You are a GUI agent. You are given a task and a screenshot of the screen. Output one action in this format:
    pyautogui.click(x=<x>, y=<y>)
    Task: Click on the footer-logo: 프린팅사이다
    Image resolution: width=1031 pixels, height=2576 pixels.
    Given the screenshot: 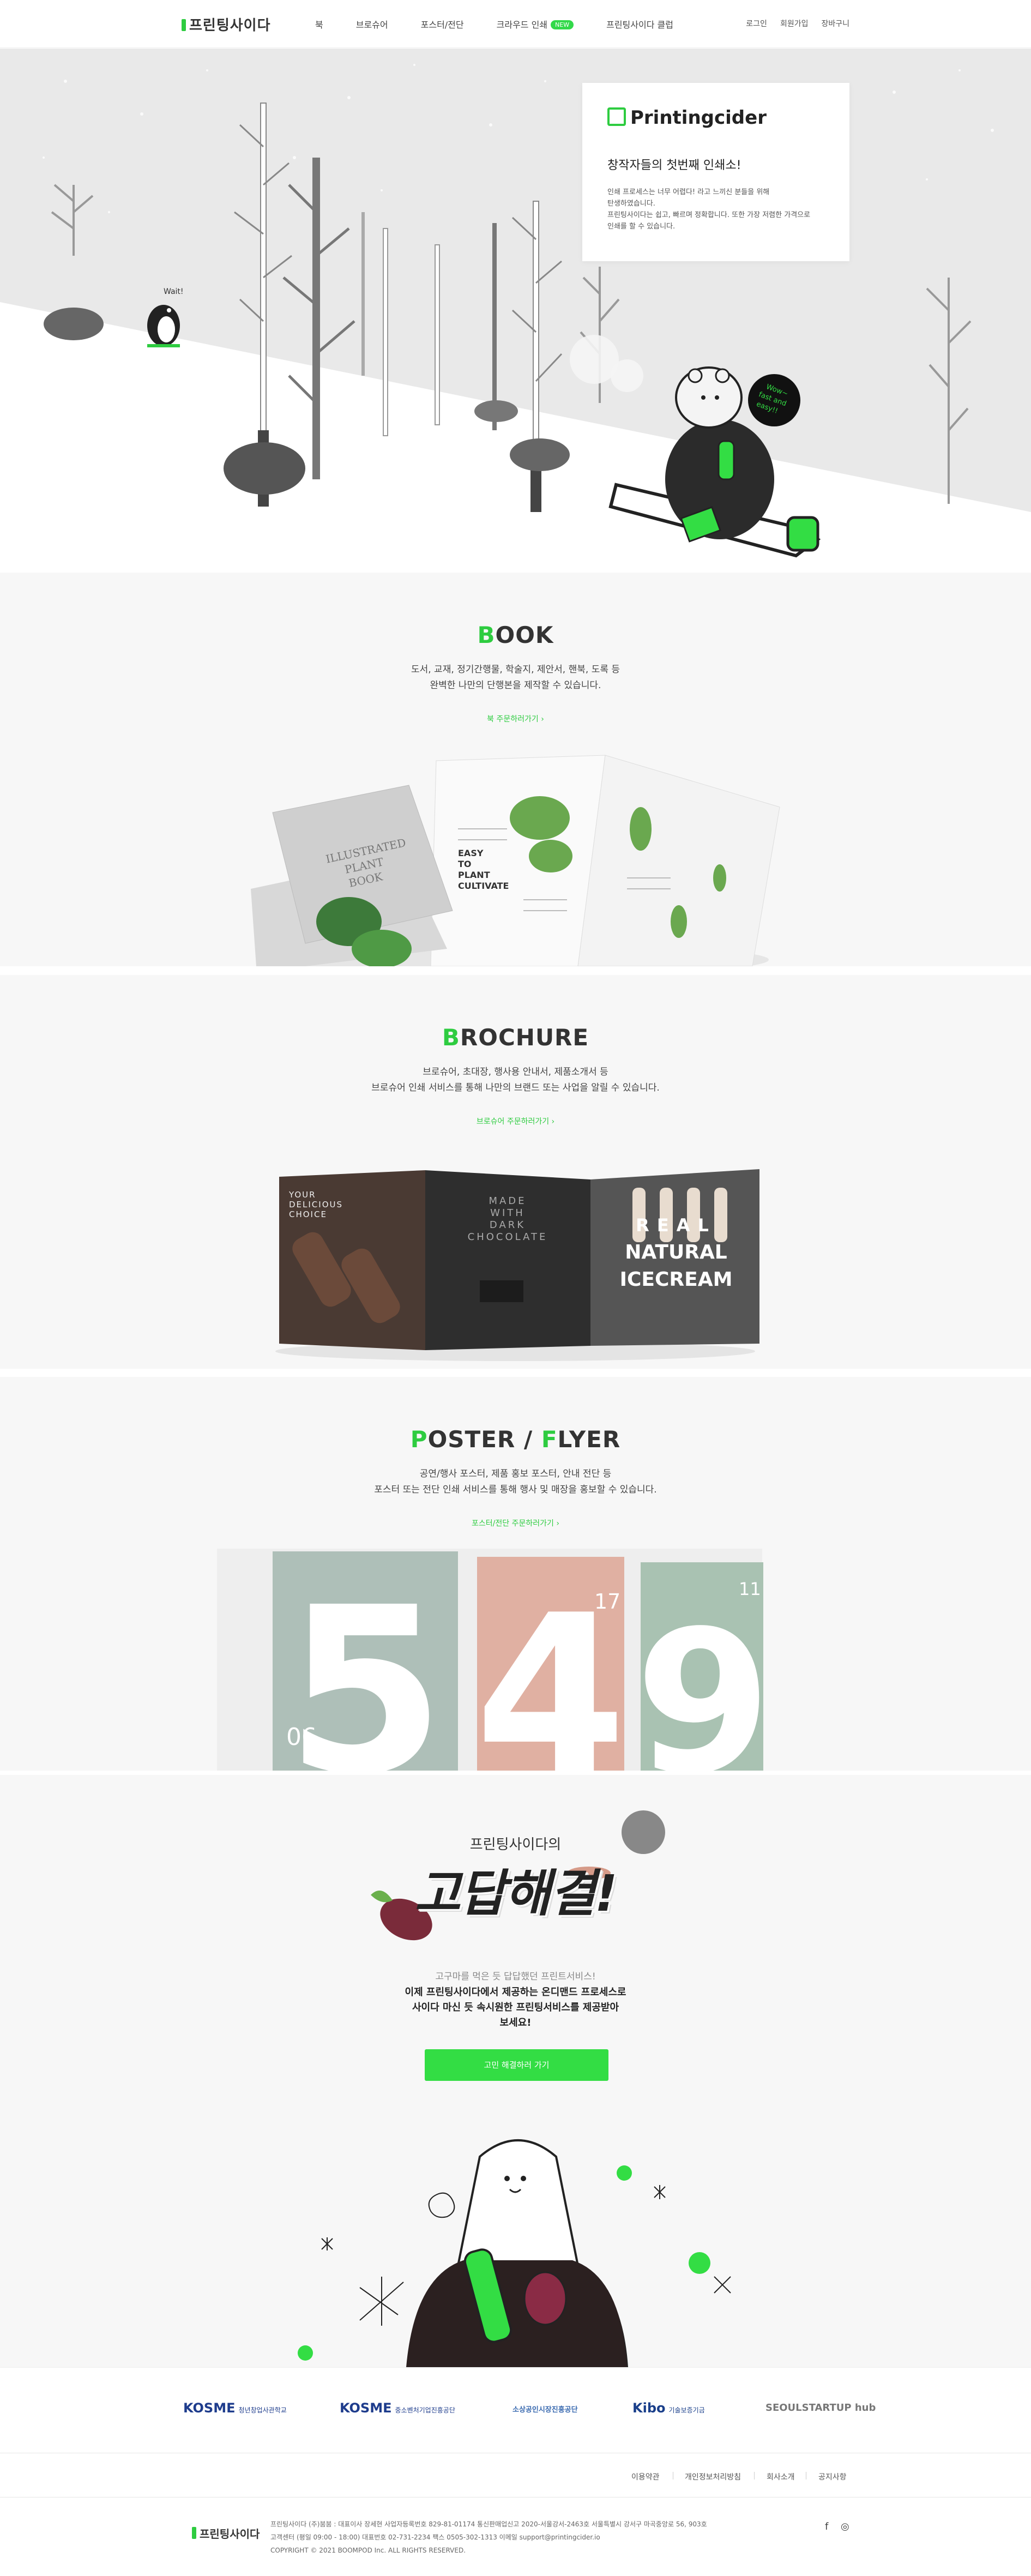 What is the action you would take?
    pyautogui.click(x=226, y=2533)
    